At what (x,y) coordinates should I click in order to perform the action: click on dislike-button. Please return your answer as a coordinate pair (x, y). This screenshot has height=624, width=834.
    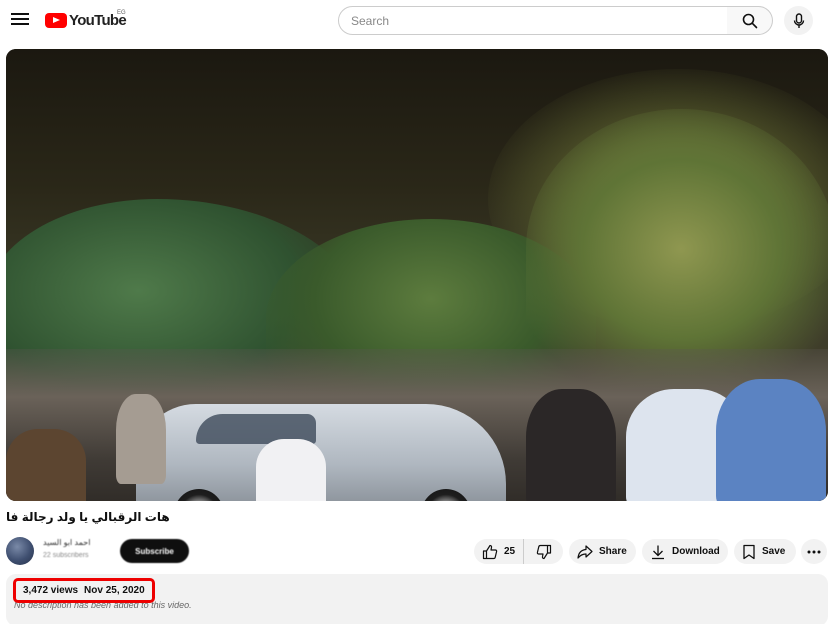
    Looking at the image, I should click on (543, 551).